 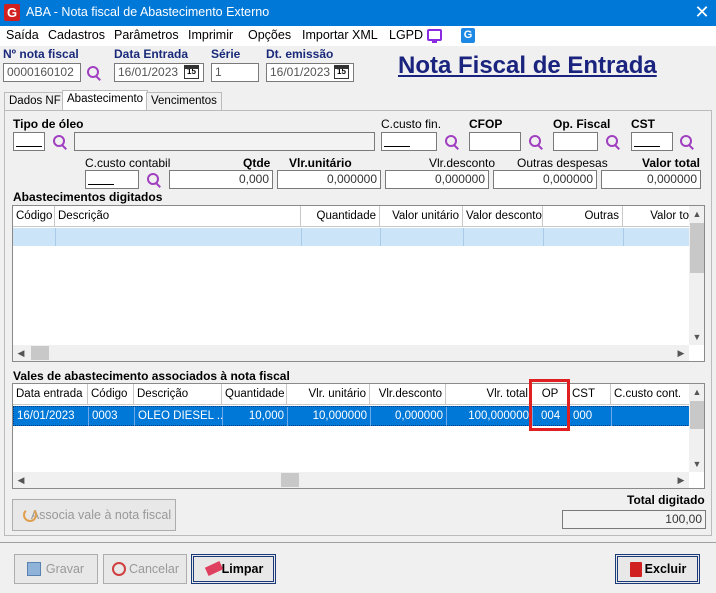 What do you see at coordinates (35, 101) in the screenshot?
I see `tab-dados-nf: Dados NF` at bounding box center [35, 101].